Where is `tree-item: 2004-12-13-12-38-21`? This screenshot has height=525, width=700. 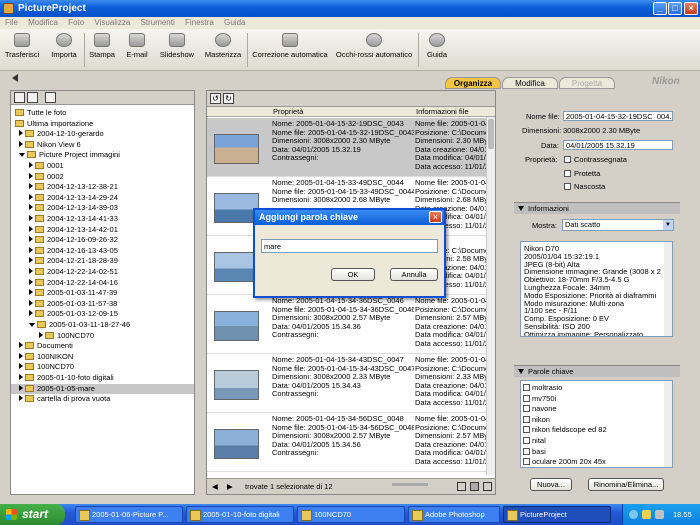
tree-item: 2004-12-13-12-38-21 is located at coordinates (73, 187).